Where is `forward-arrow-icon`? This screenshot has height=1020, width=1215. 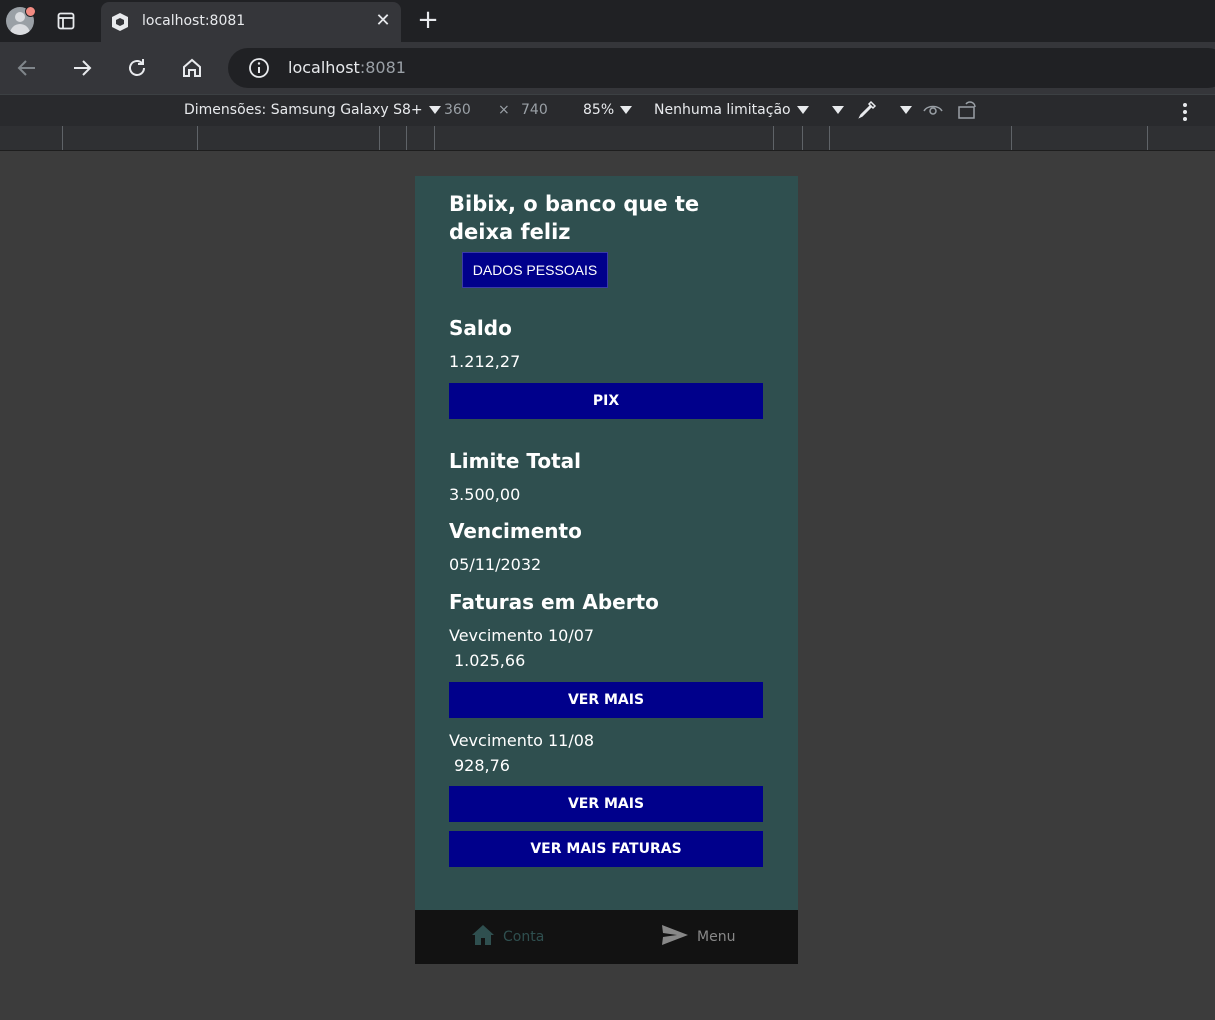 forward-arrow-icon is located at coordinates (82, 68).